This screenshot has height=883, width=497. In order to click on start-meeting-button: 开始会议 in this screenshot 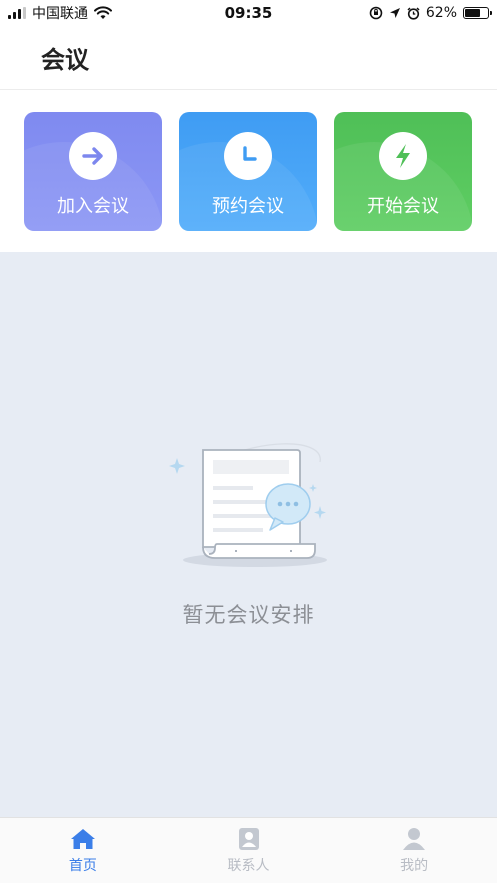, I will do `click(403, 171)`.